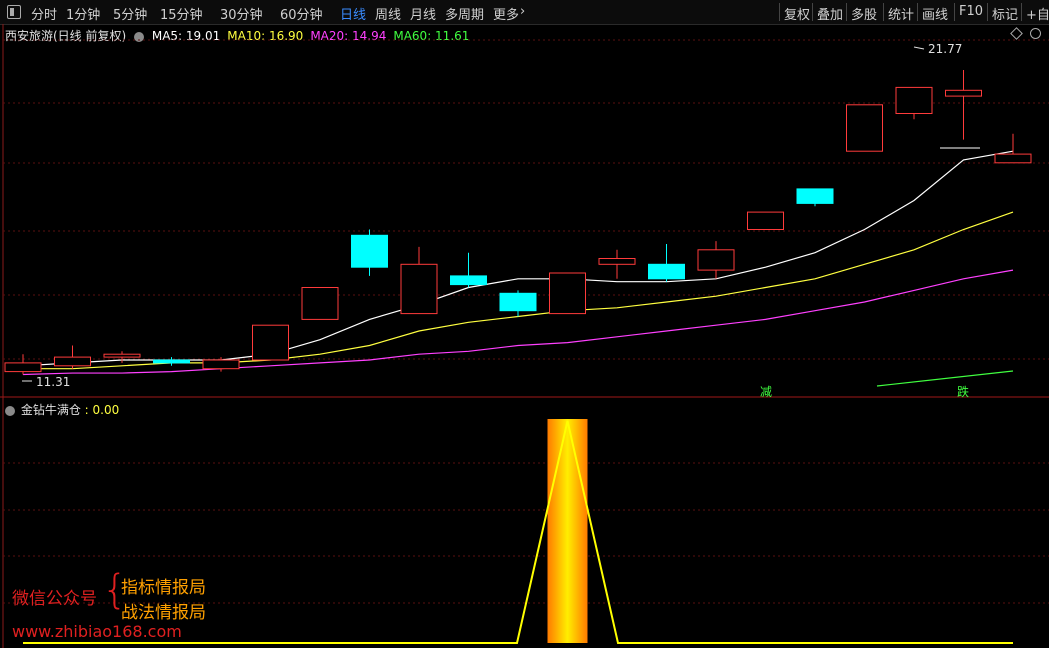  I want to click on period-tab-10: 更多, so click(506, 13).